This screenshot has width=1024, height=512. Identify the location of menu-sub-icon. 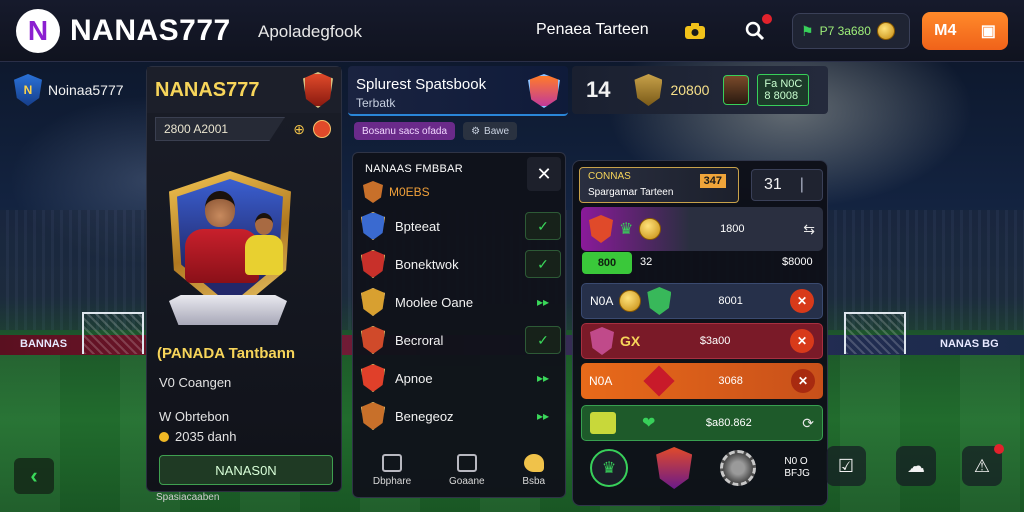
(373, 192).